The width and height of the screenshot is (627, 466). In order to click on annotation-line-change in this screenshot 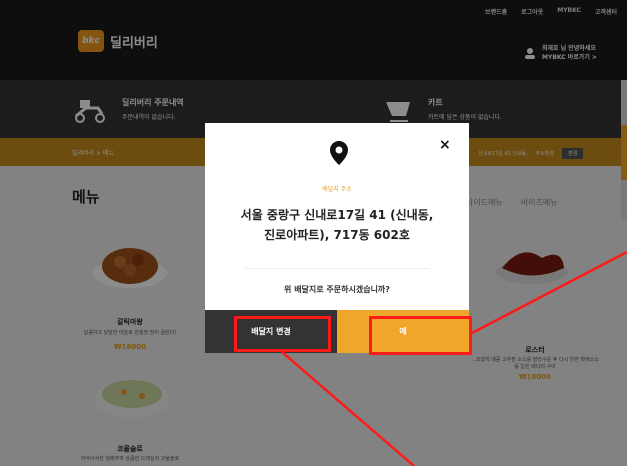, I will do `click(348, 408)`.